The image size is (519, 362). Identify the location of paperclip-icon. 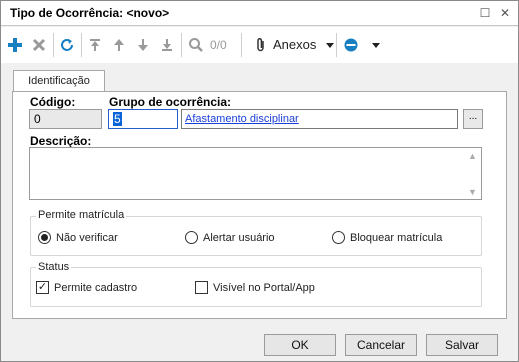
(261, 45).